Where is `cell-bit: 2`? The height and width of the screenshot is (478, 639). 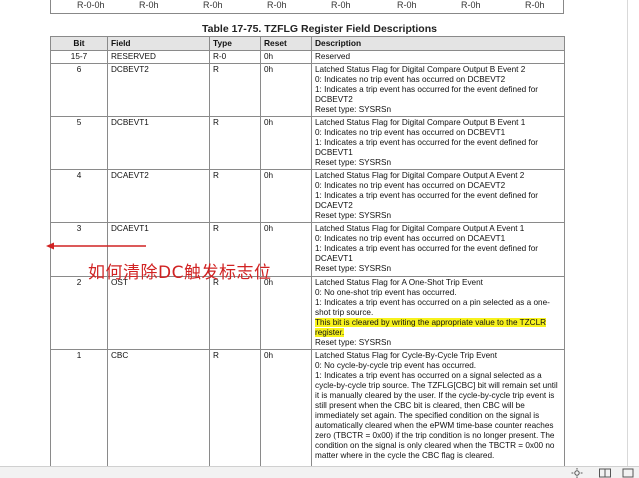 cell-bit: 2 is located at coordinates (79, 313).